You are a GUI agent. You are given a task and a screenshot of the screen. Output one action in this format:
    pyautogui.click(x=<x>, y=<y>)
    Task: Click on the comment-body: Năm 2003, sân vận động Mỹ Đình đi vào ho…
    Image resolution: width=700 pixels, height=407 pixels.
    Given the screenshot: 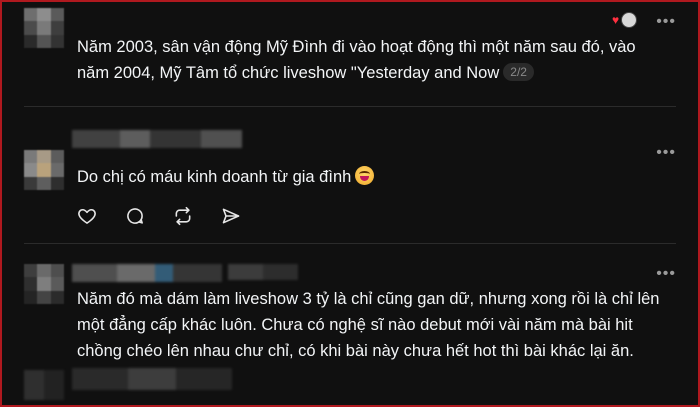 What is the action you would take?
    pyautogui.click(x=356, y=60)
    